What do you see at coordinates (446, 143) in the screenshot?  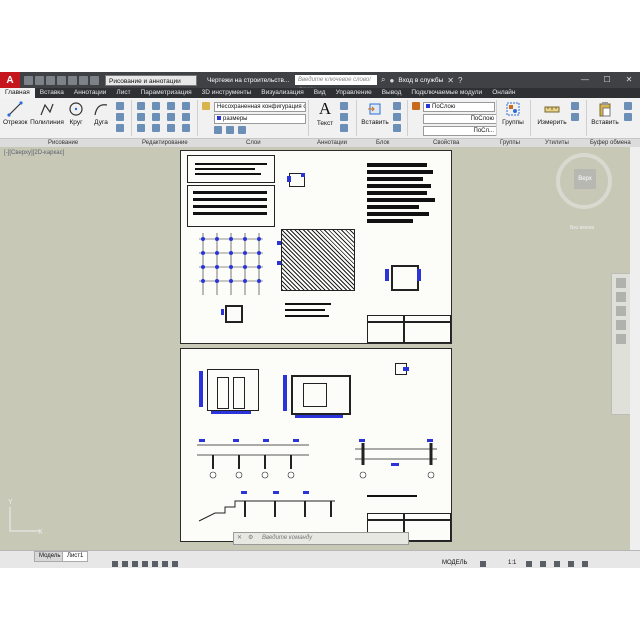 I see `properties-panel-title: Свойства` at bounding box center [446, 143].